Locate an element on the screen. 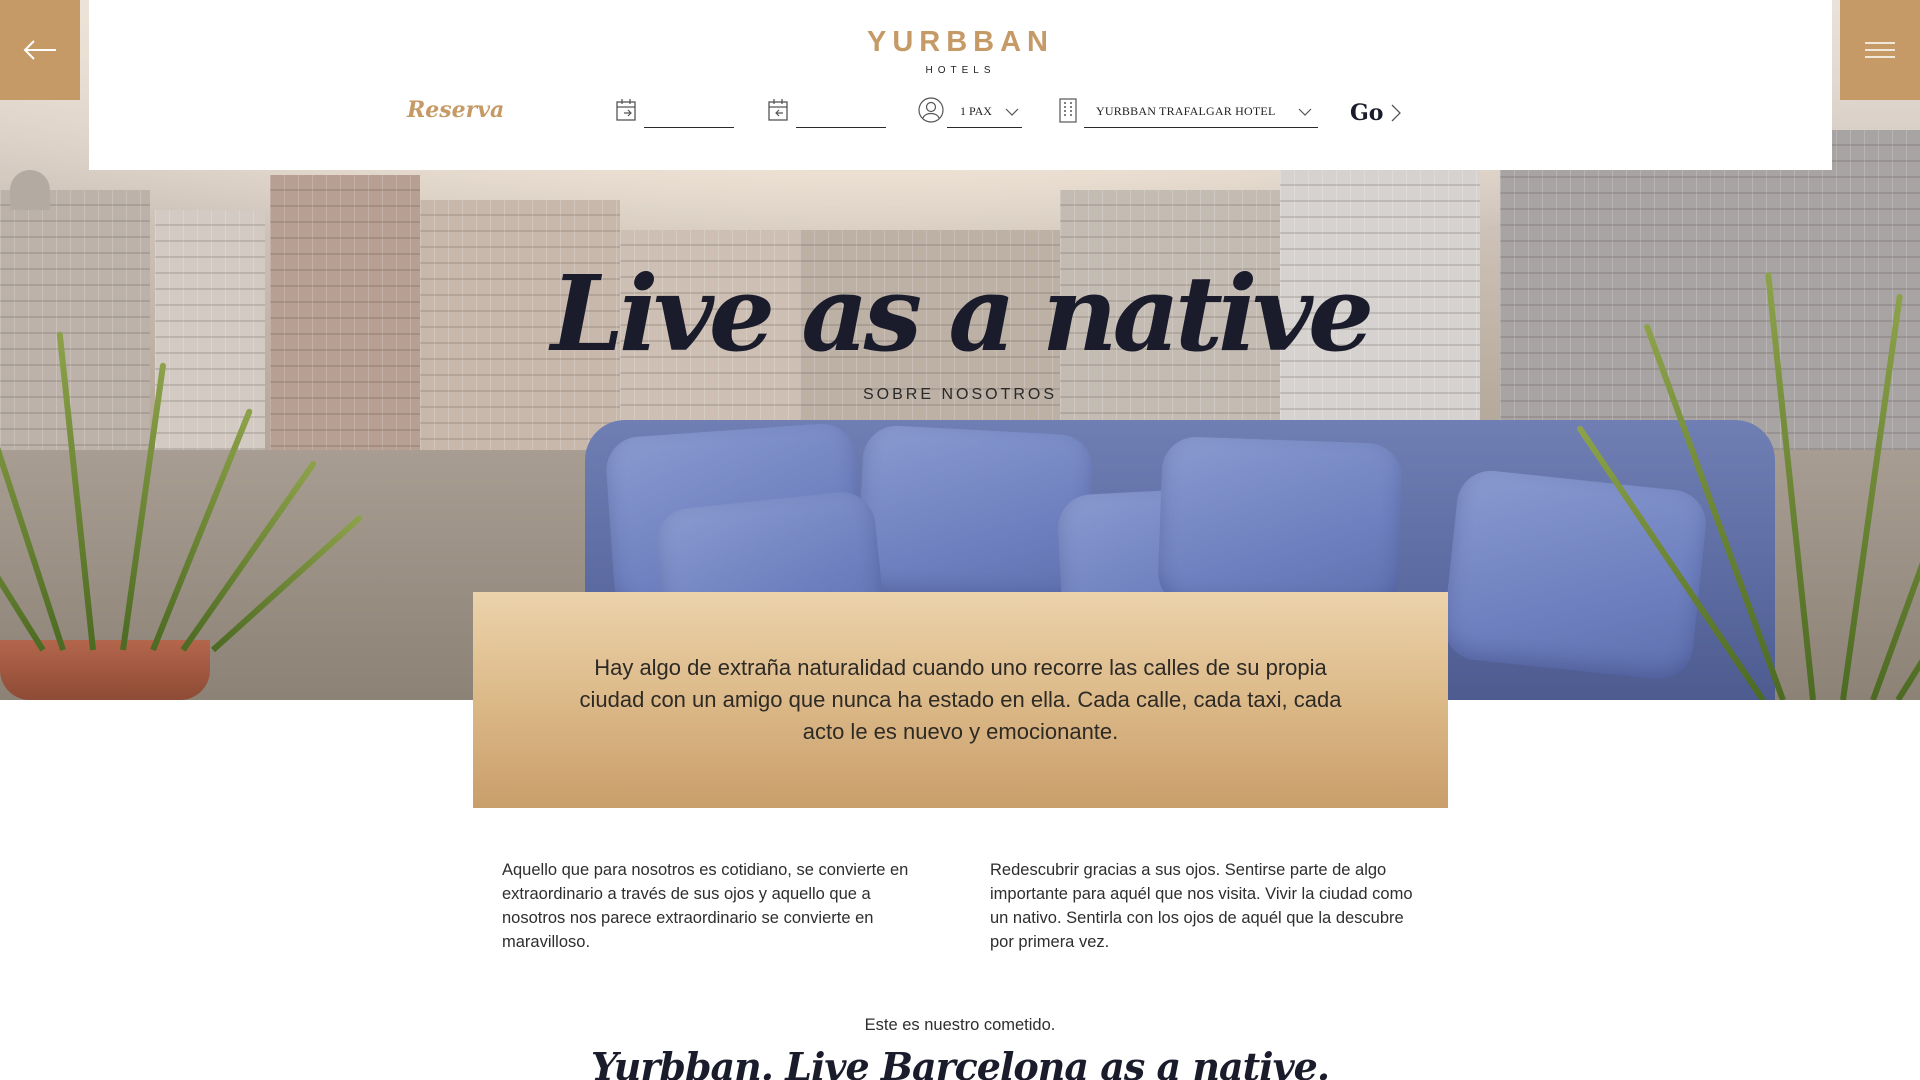 Image resolution: width=1920 pixels, height=1080 pixels. brand-logo: YURBBAN HOTELS is located at coordinates (960, 51).